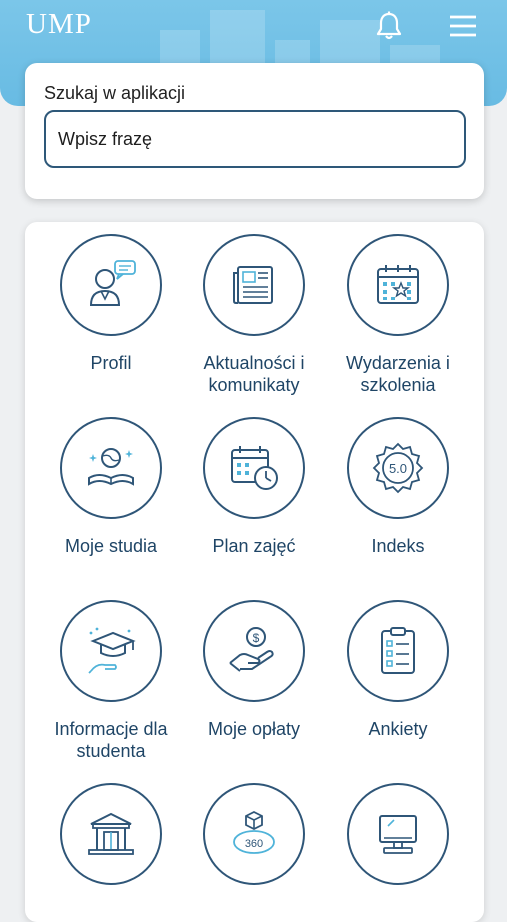 Image resolution: width=507 pixels, height=922 pixels. I want to click on grade-badge-icon: 5.0, so click(398, 468).